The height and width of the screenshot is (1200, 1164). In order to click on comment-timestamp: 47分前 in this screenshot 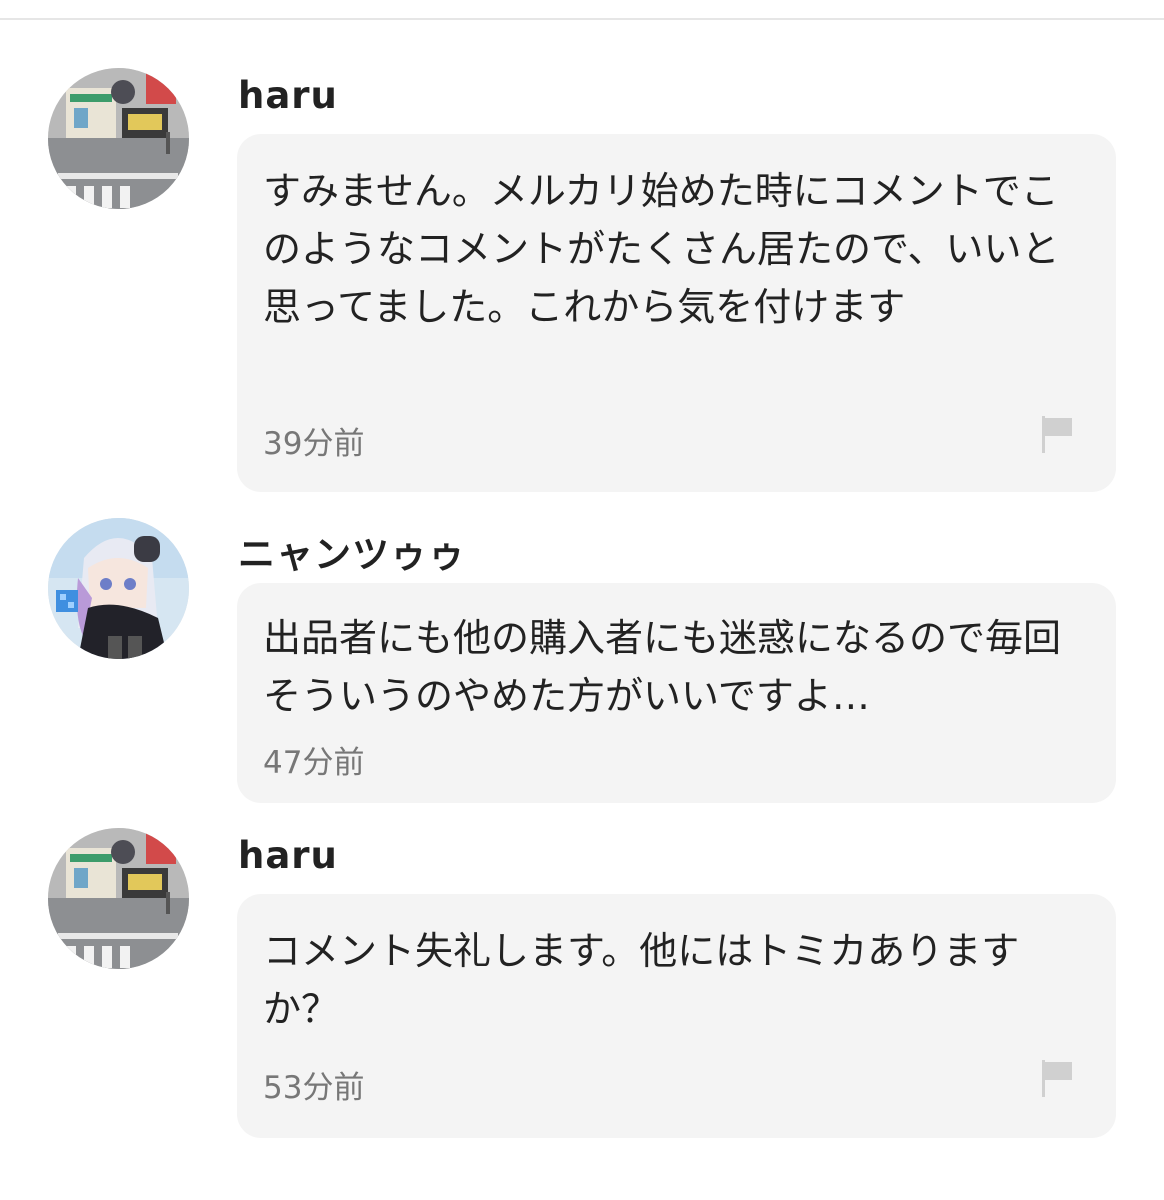, I will do `click(314, 763)`.